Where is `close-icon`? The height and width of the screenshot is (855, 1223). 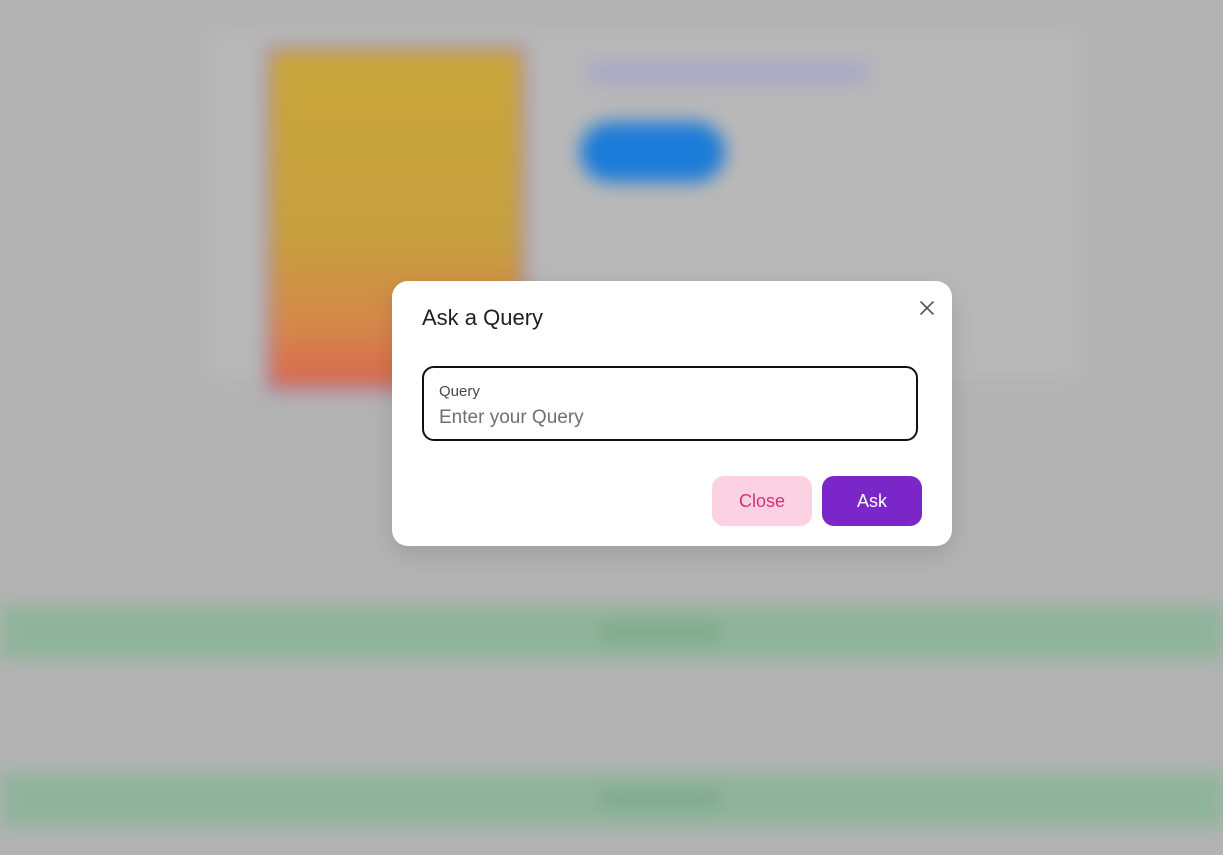 close-icon is located at coordinates (927, 308).